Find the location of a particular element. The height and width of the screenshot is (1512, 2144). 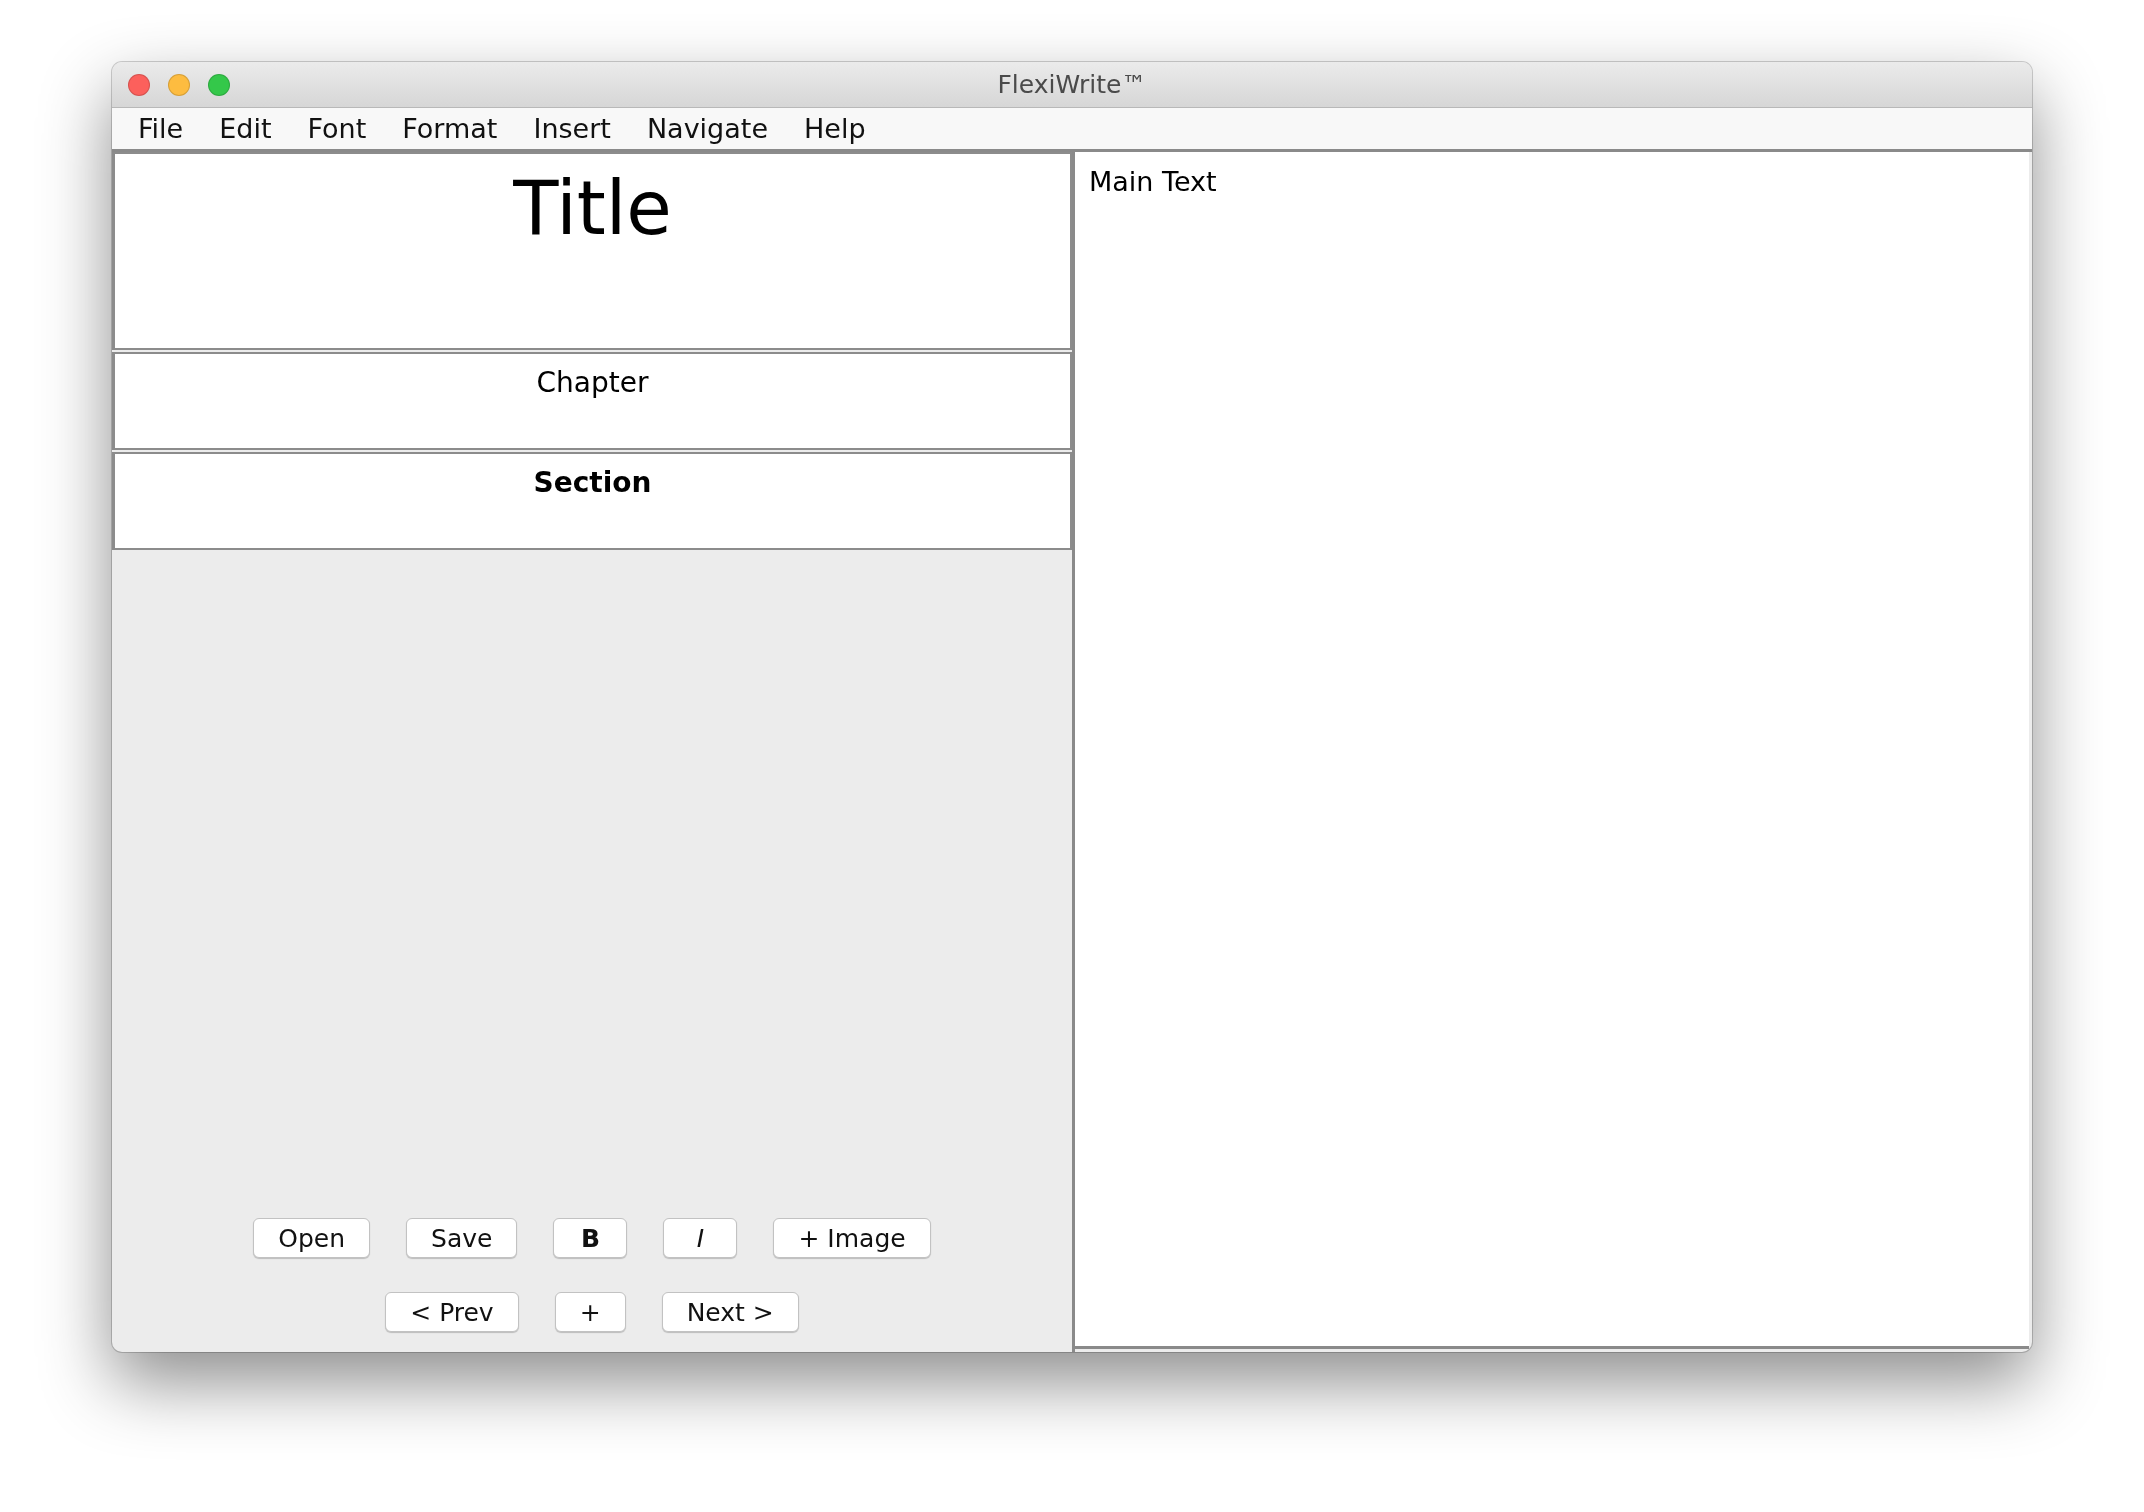

menu-item: Font is located at coordinates (337, 128).